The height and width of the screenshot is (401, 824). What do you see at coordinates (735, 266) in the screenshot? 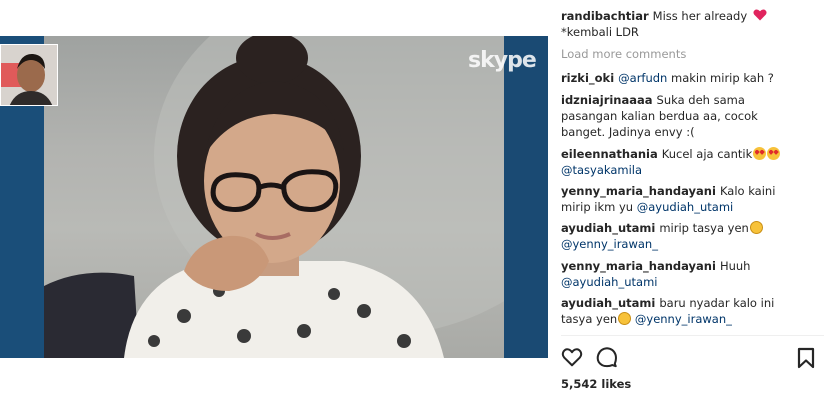
I see `comment-text: Huuh` at bounding box center [735, 266].